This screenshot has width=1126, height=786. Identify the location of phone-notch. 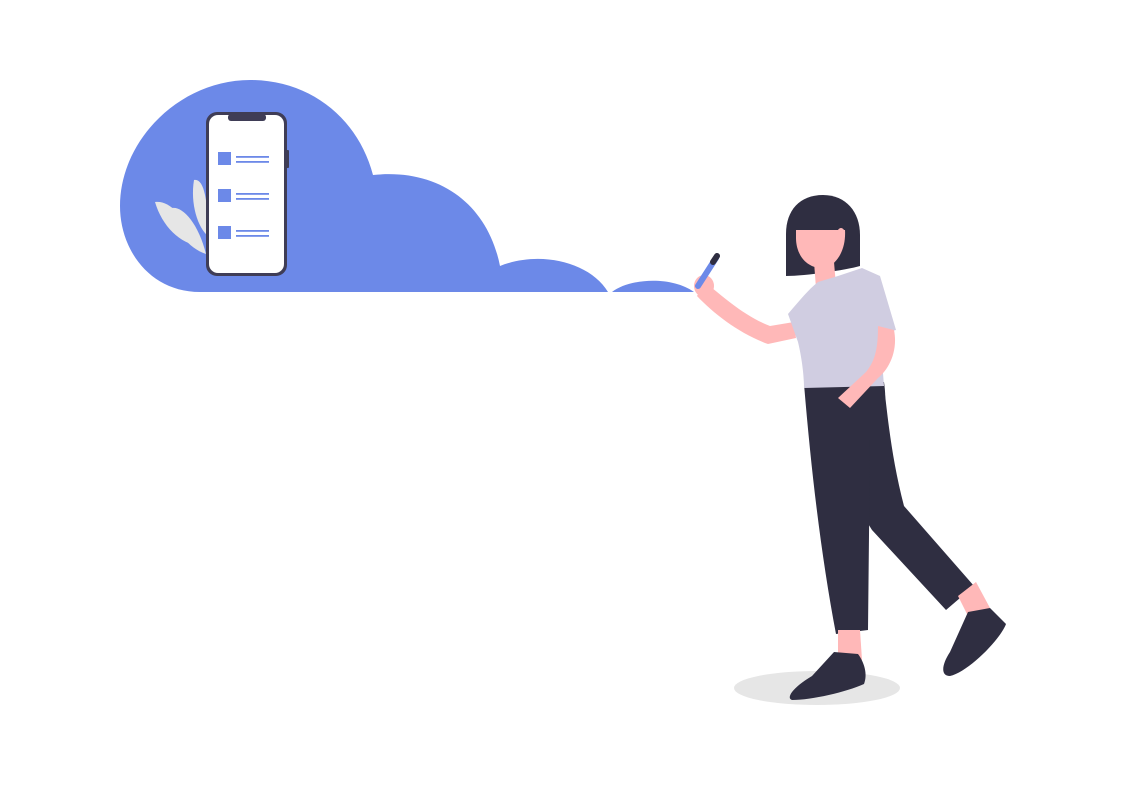
(247, 117).